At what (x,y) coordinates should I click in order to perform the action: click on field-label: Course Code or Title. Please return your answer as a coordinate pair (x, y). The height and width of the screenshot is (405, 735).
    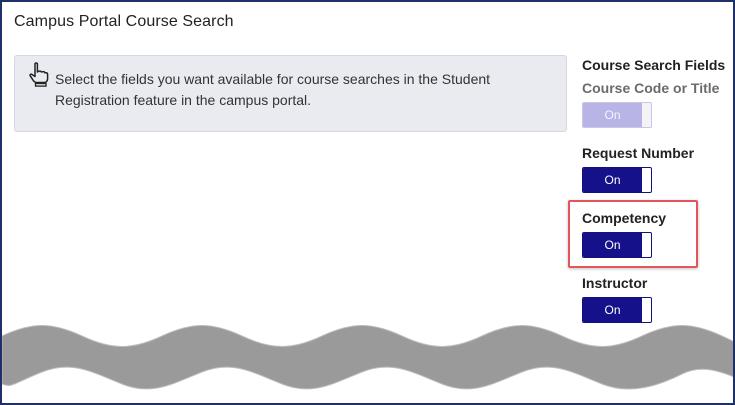
    Looking at the image, I should click on (651, 88).